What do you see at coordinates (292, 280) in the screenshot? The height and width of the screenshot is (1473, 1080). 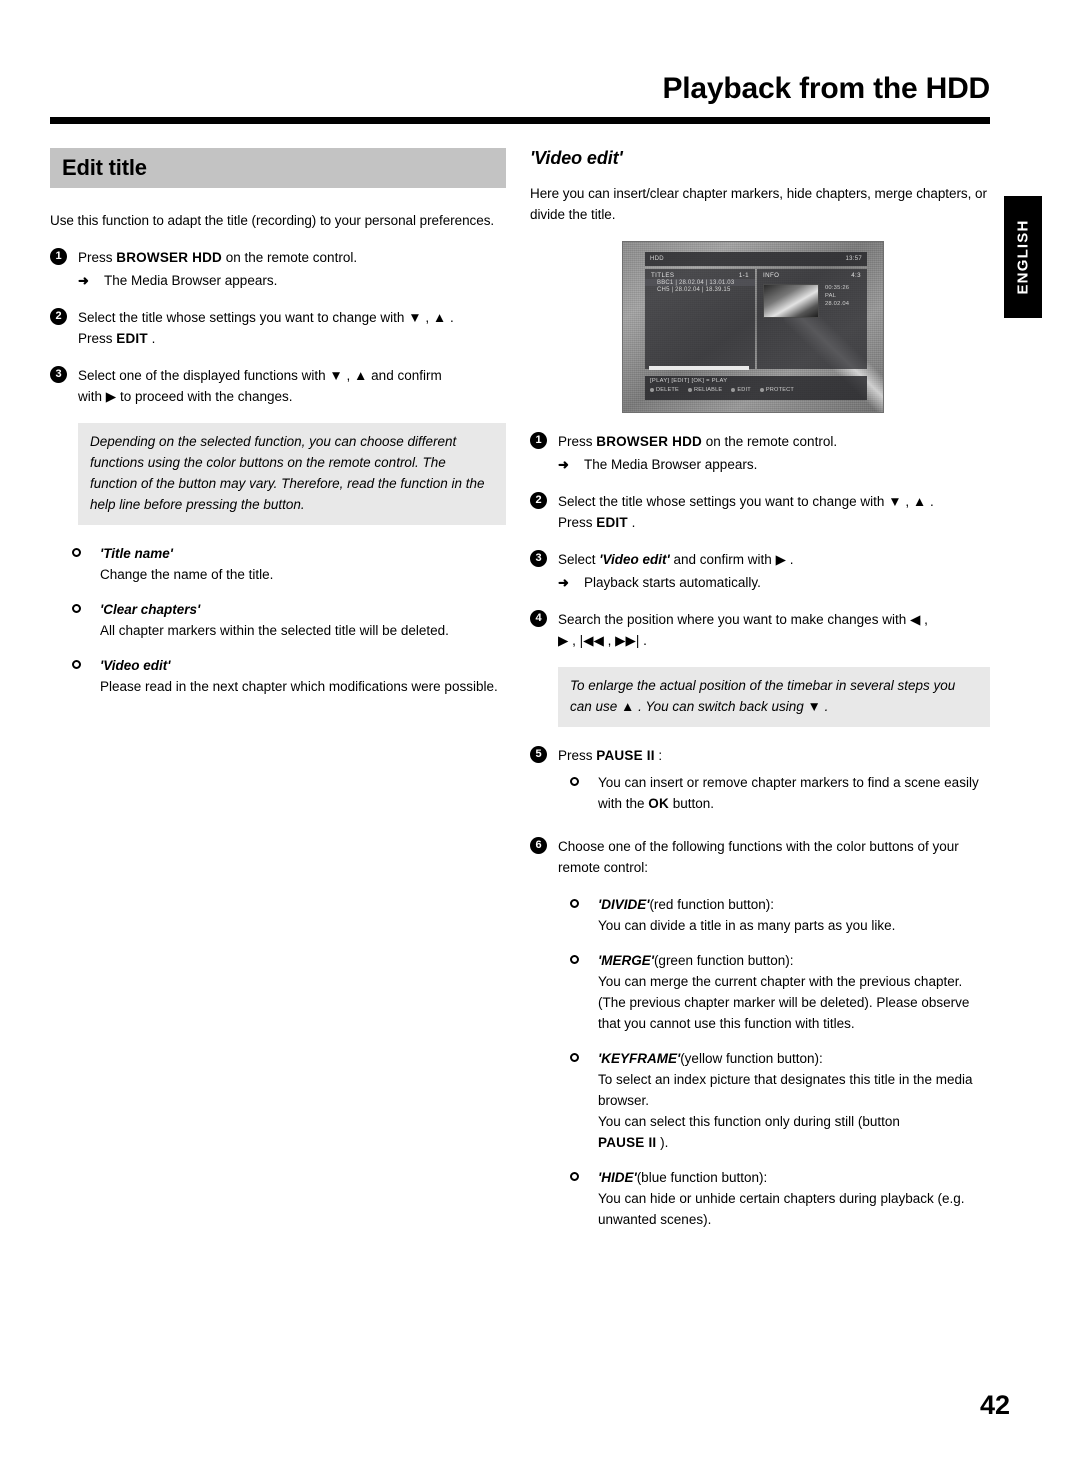 I see `step-result: ➜ The Media Browser appears.` at bounding box center [292, 280].